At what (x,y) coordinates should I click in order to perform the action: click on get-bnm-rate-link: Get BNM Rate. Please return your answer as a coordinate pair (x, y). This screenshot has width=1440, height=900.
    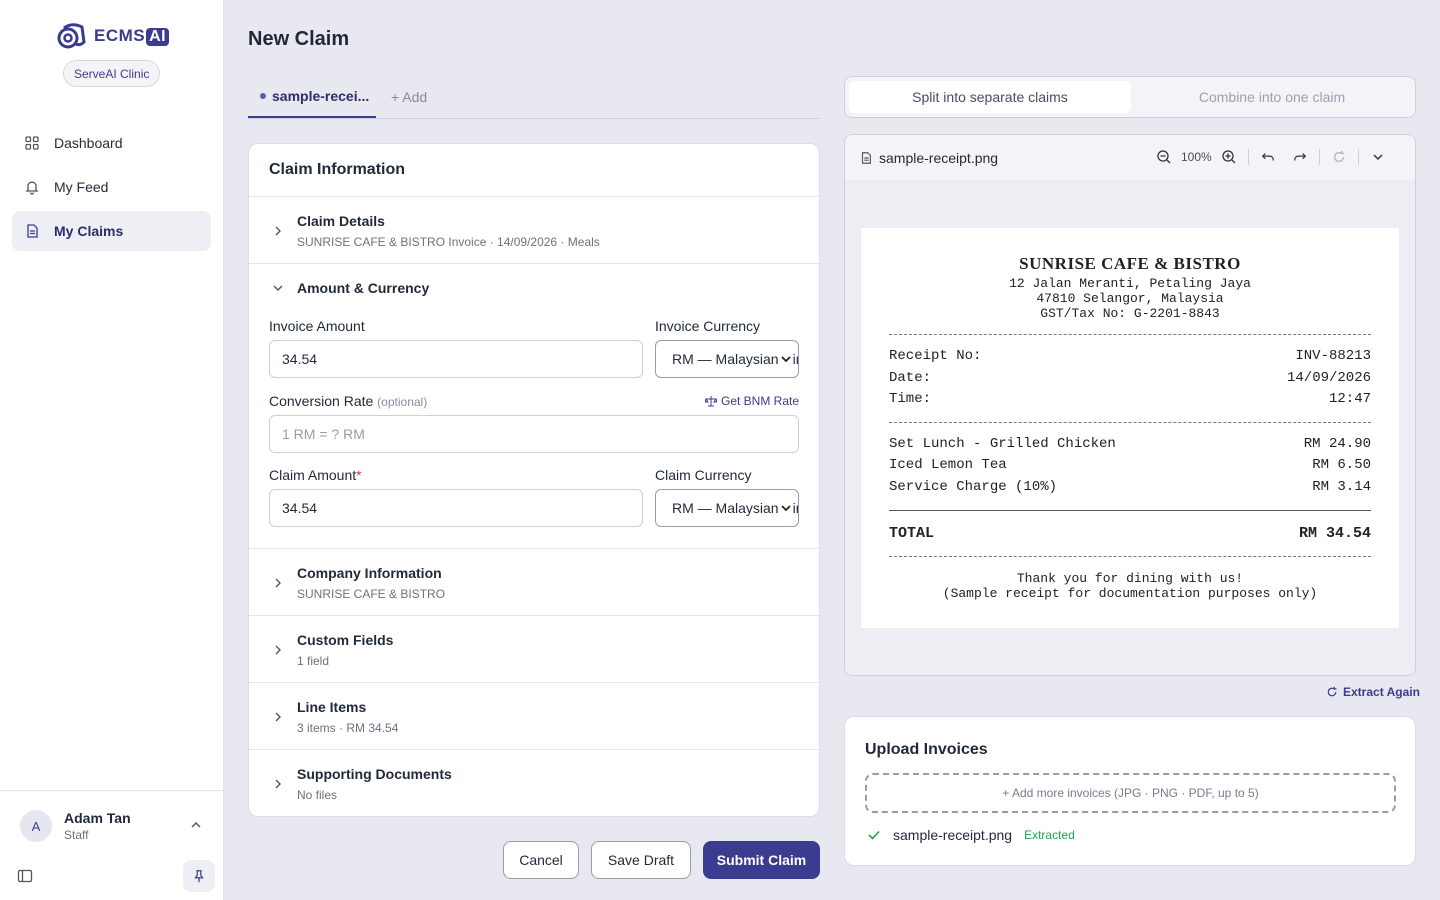
    Looking at the image, I should click on (752, 401).